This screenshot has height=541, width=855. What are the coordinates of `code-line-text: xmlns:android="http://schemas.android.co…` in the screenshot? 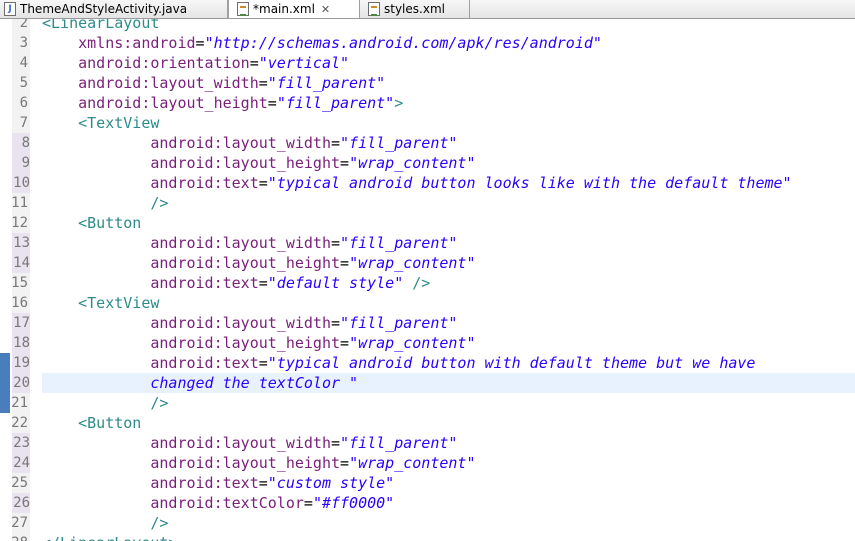 It's located at (448, 43).